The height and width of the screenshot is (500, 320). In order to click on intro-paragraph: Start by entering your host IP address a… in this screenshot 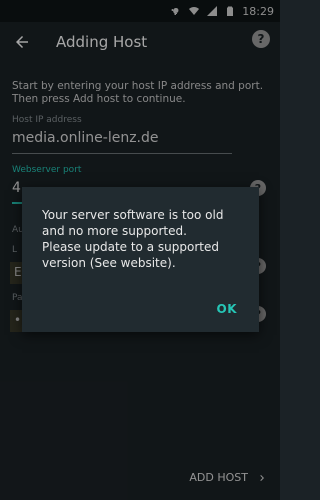, I will do `click(138, 92)`.